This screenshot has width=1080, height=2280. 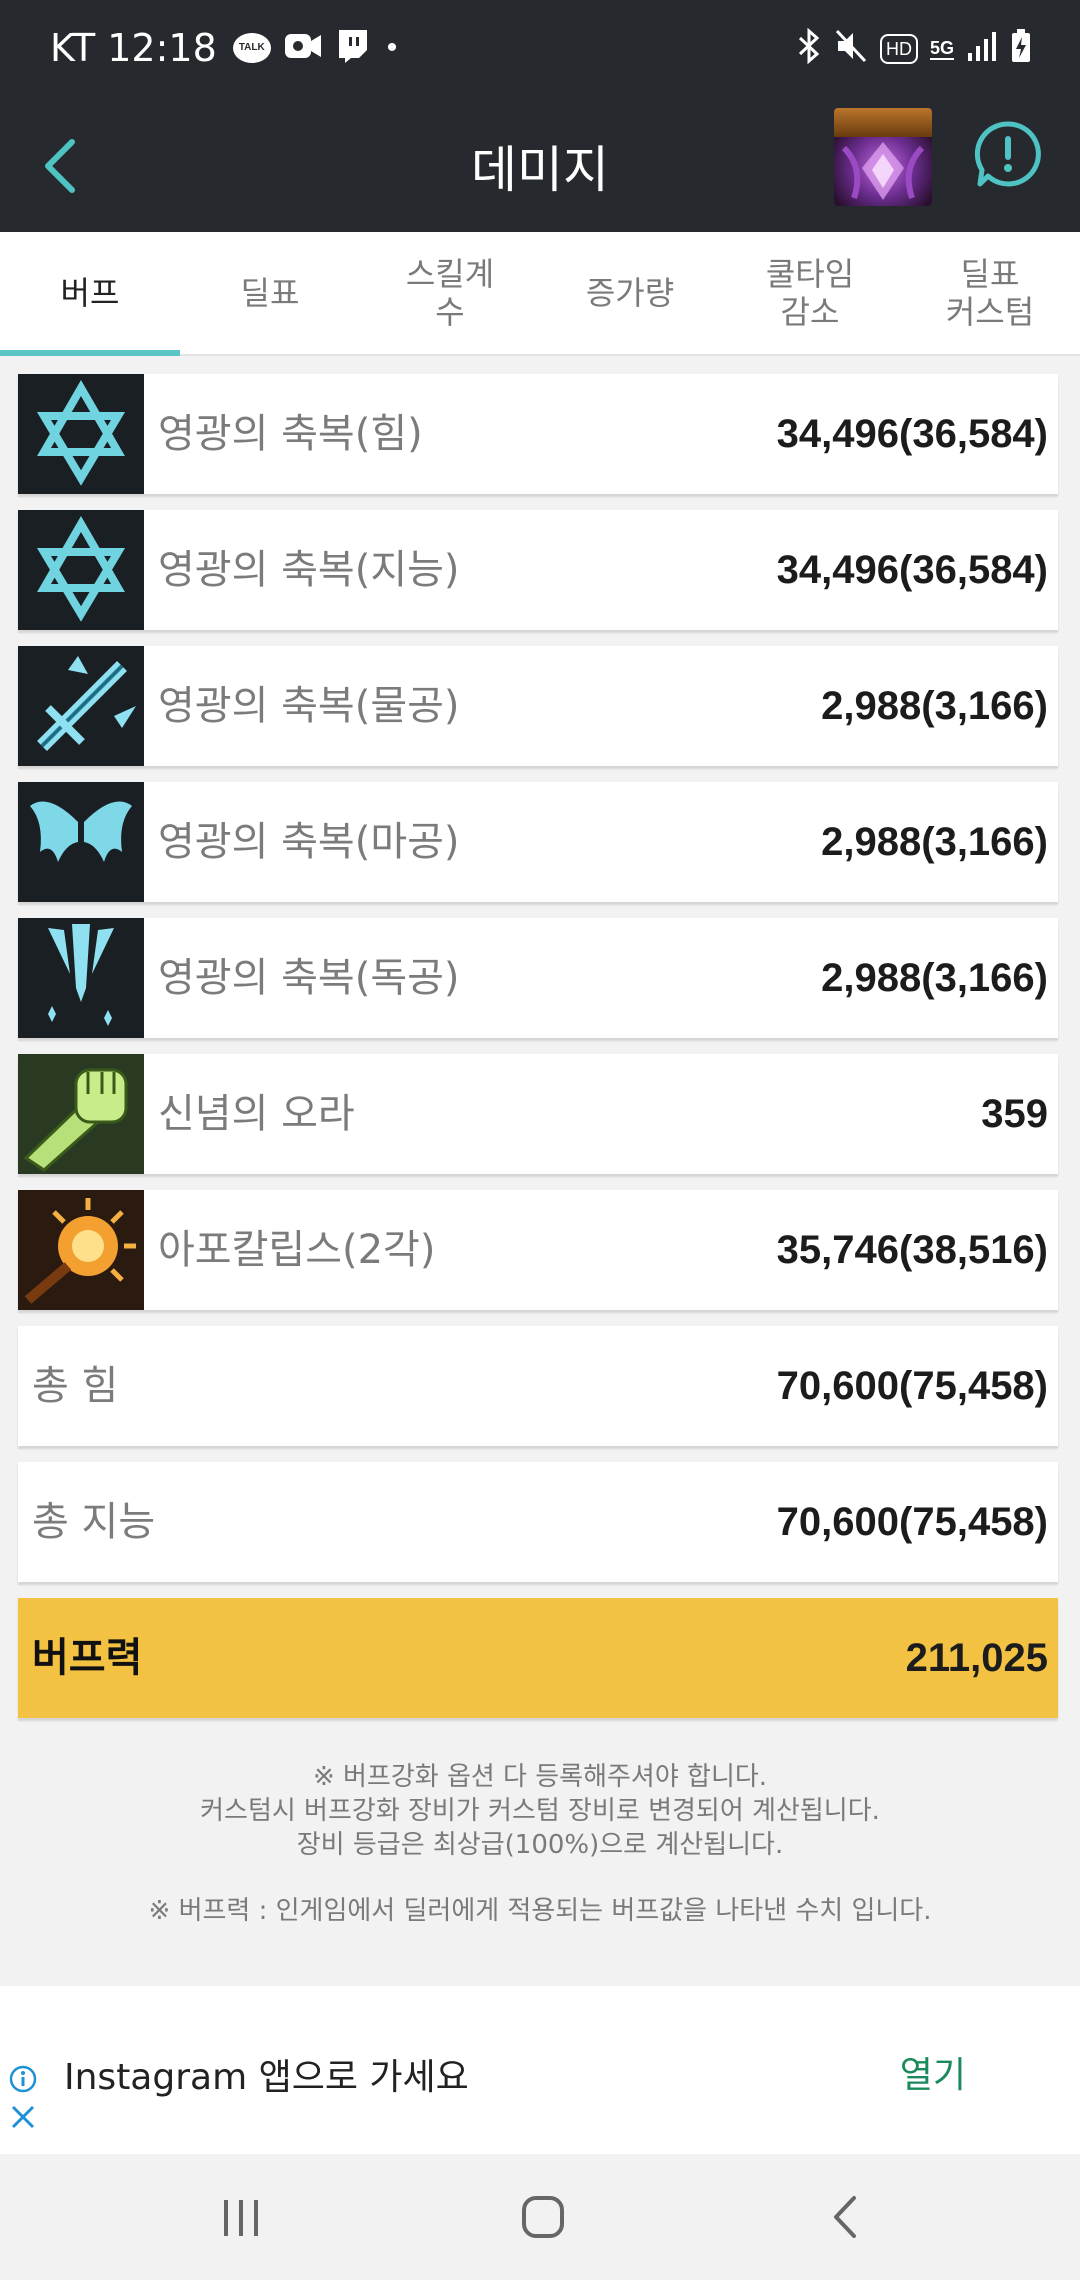 I want to click on note-line: 커스텀시 버프강화 장비가 커스텀 장비로 변경되어 계산됩니다., so click(x=540, y=1811).